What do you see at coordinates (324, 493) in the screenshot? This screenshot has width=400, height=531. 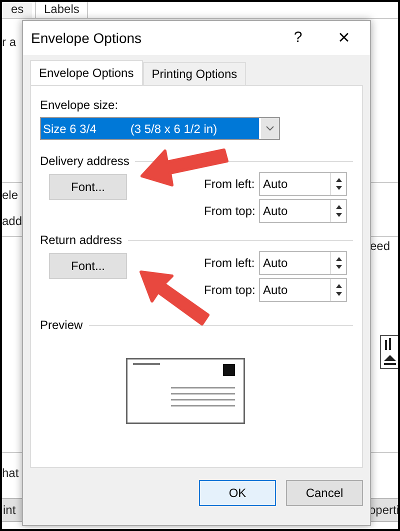 I see `dialog-button: Cancel` at bounding box center [324, 493].